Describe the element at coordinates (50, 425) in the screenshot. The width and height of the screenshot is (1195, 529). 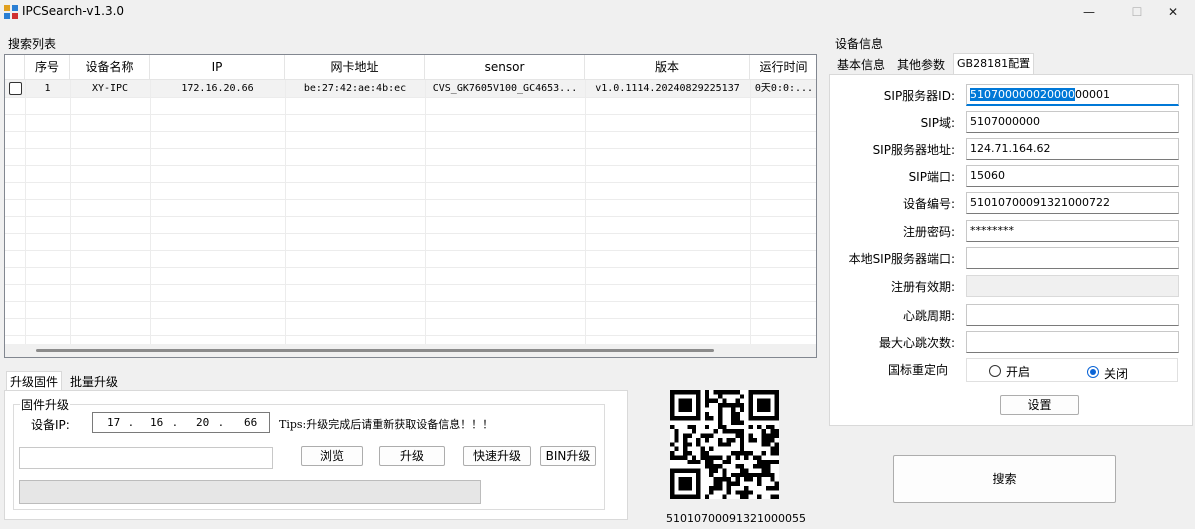
I see `device-ip-label: 设备IP:` at that location.